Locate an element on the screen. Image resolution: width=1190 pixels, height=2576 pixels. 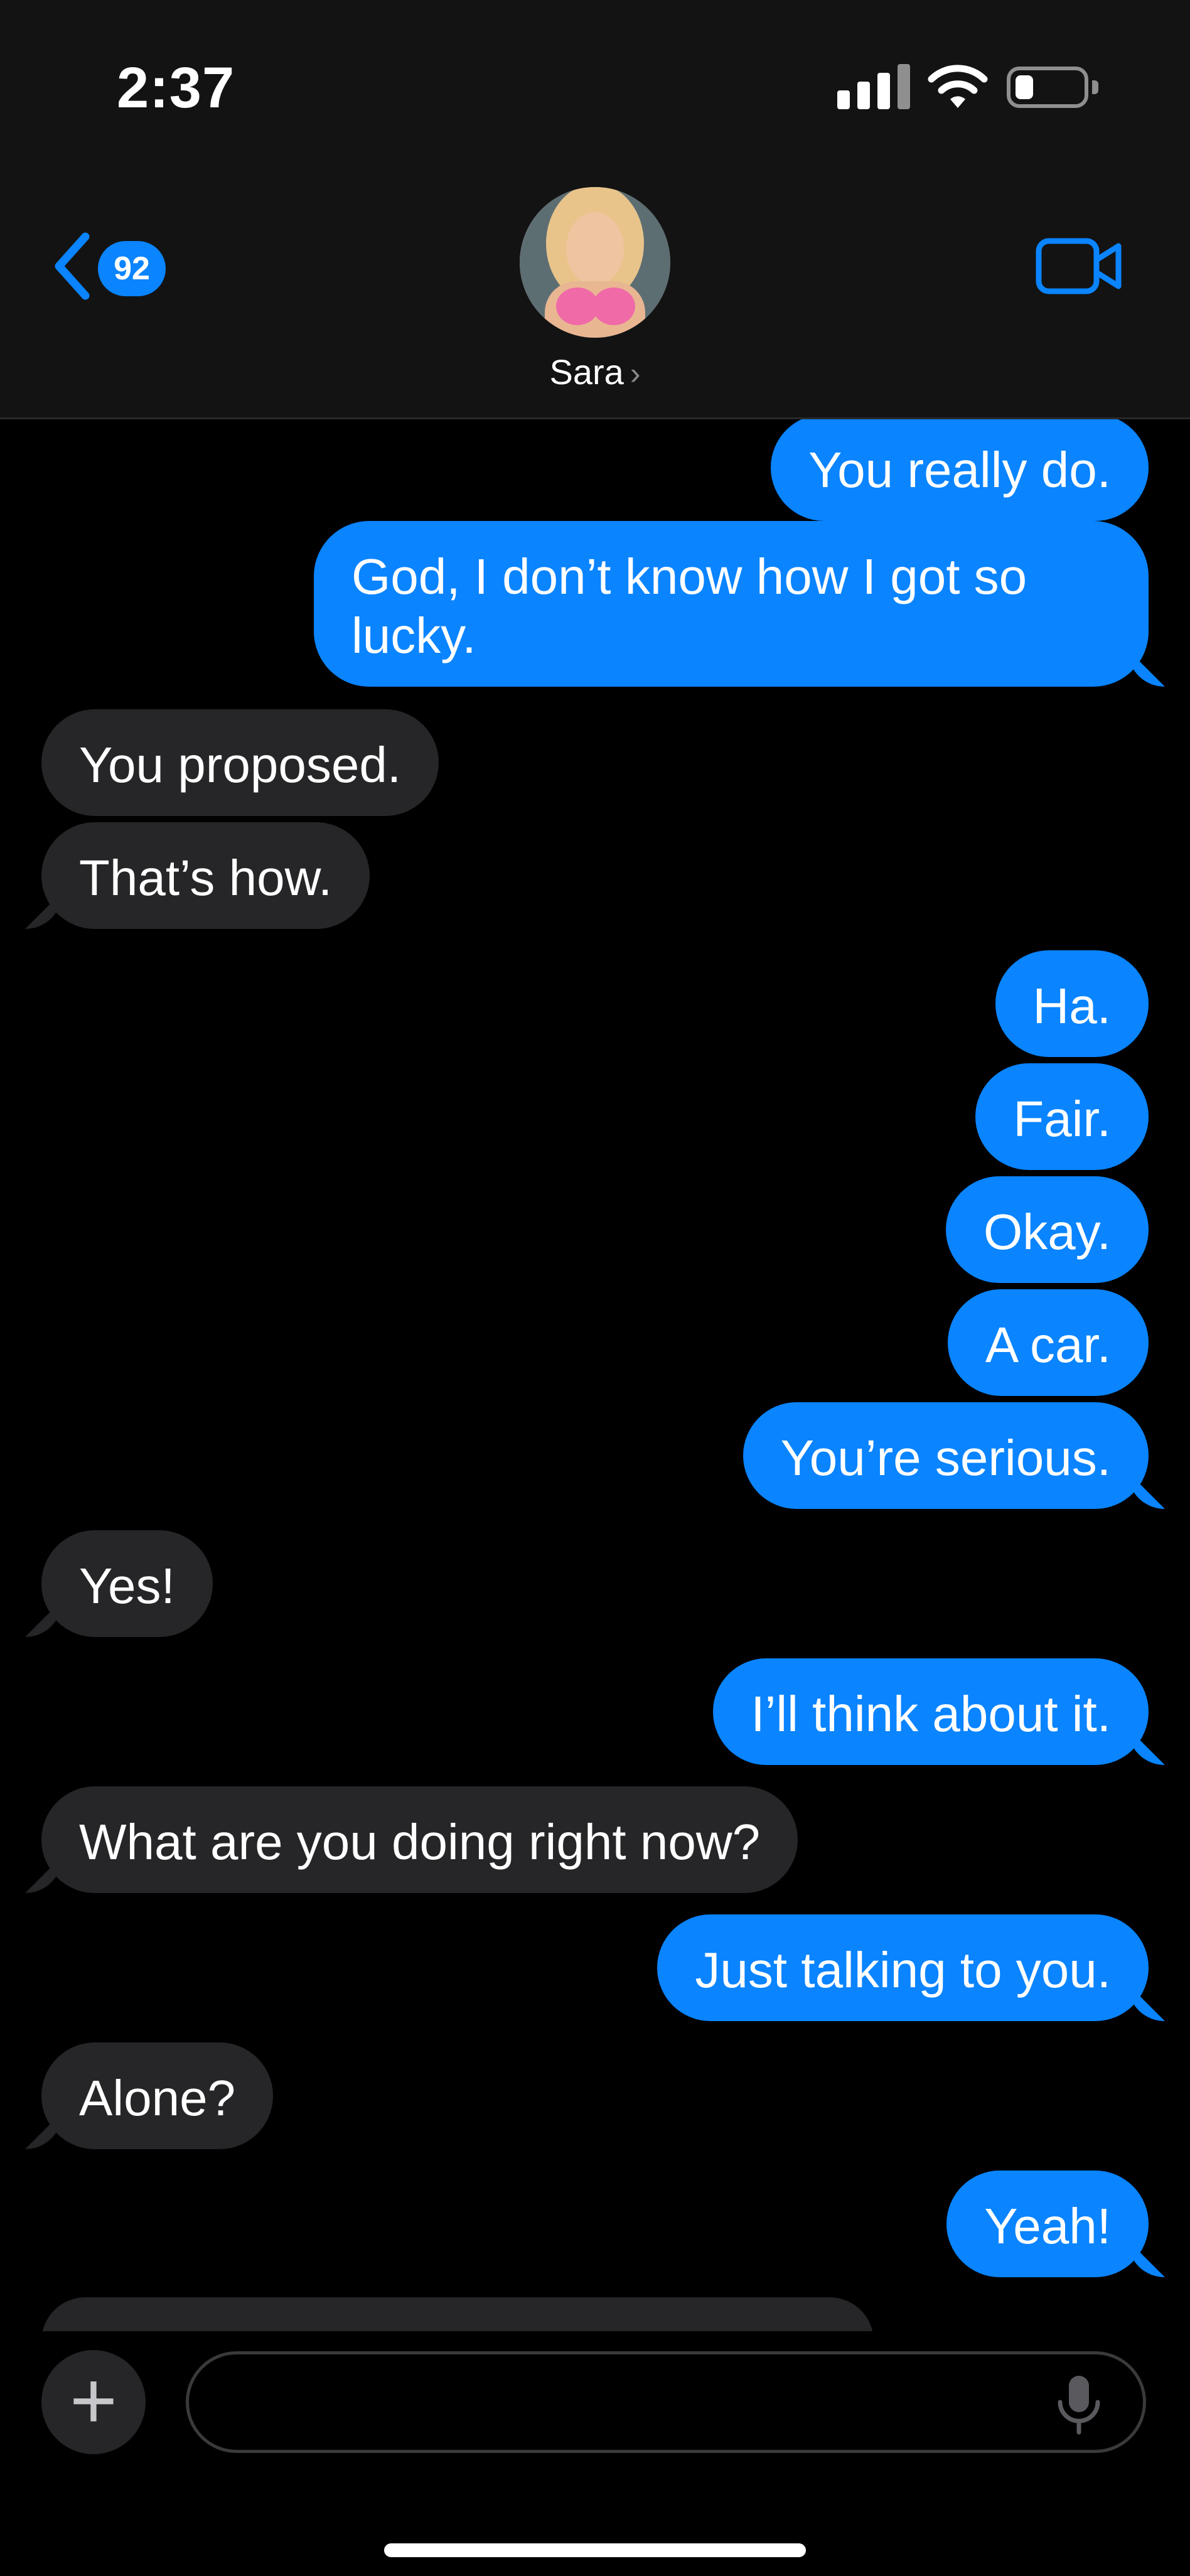
plus-button: + is located at coordinates (93, 2402).